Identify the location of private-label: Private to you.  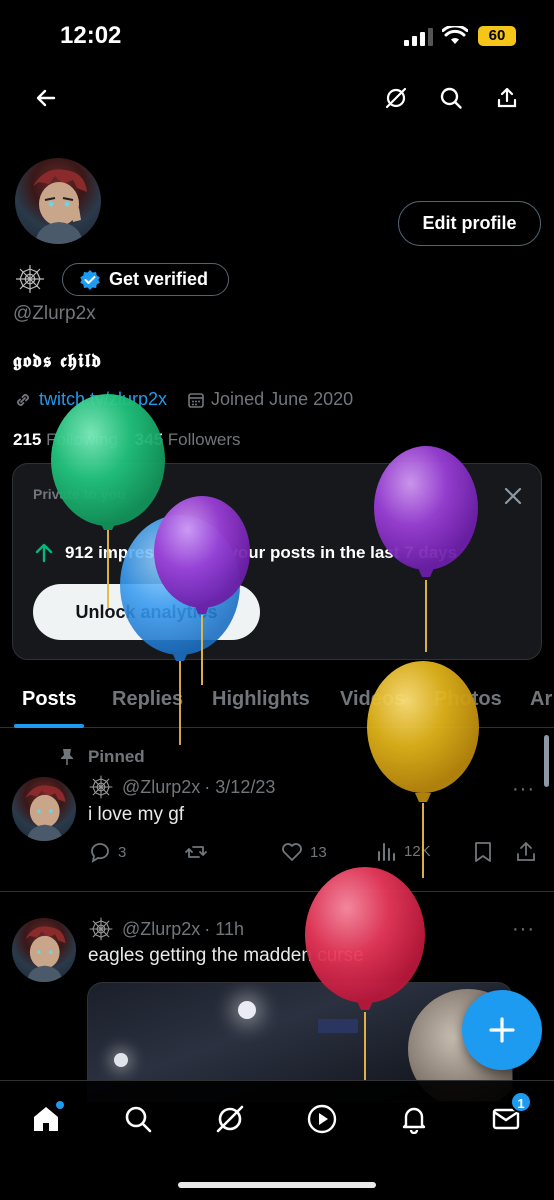
(79, 494).